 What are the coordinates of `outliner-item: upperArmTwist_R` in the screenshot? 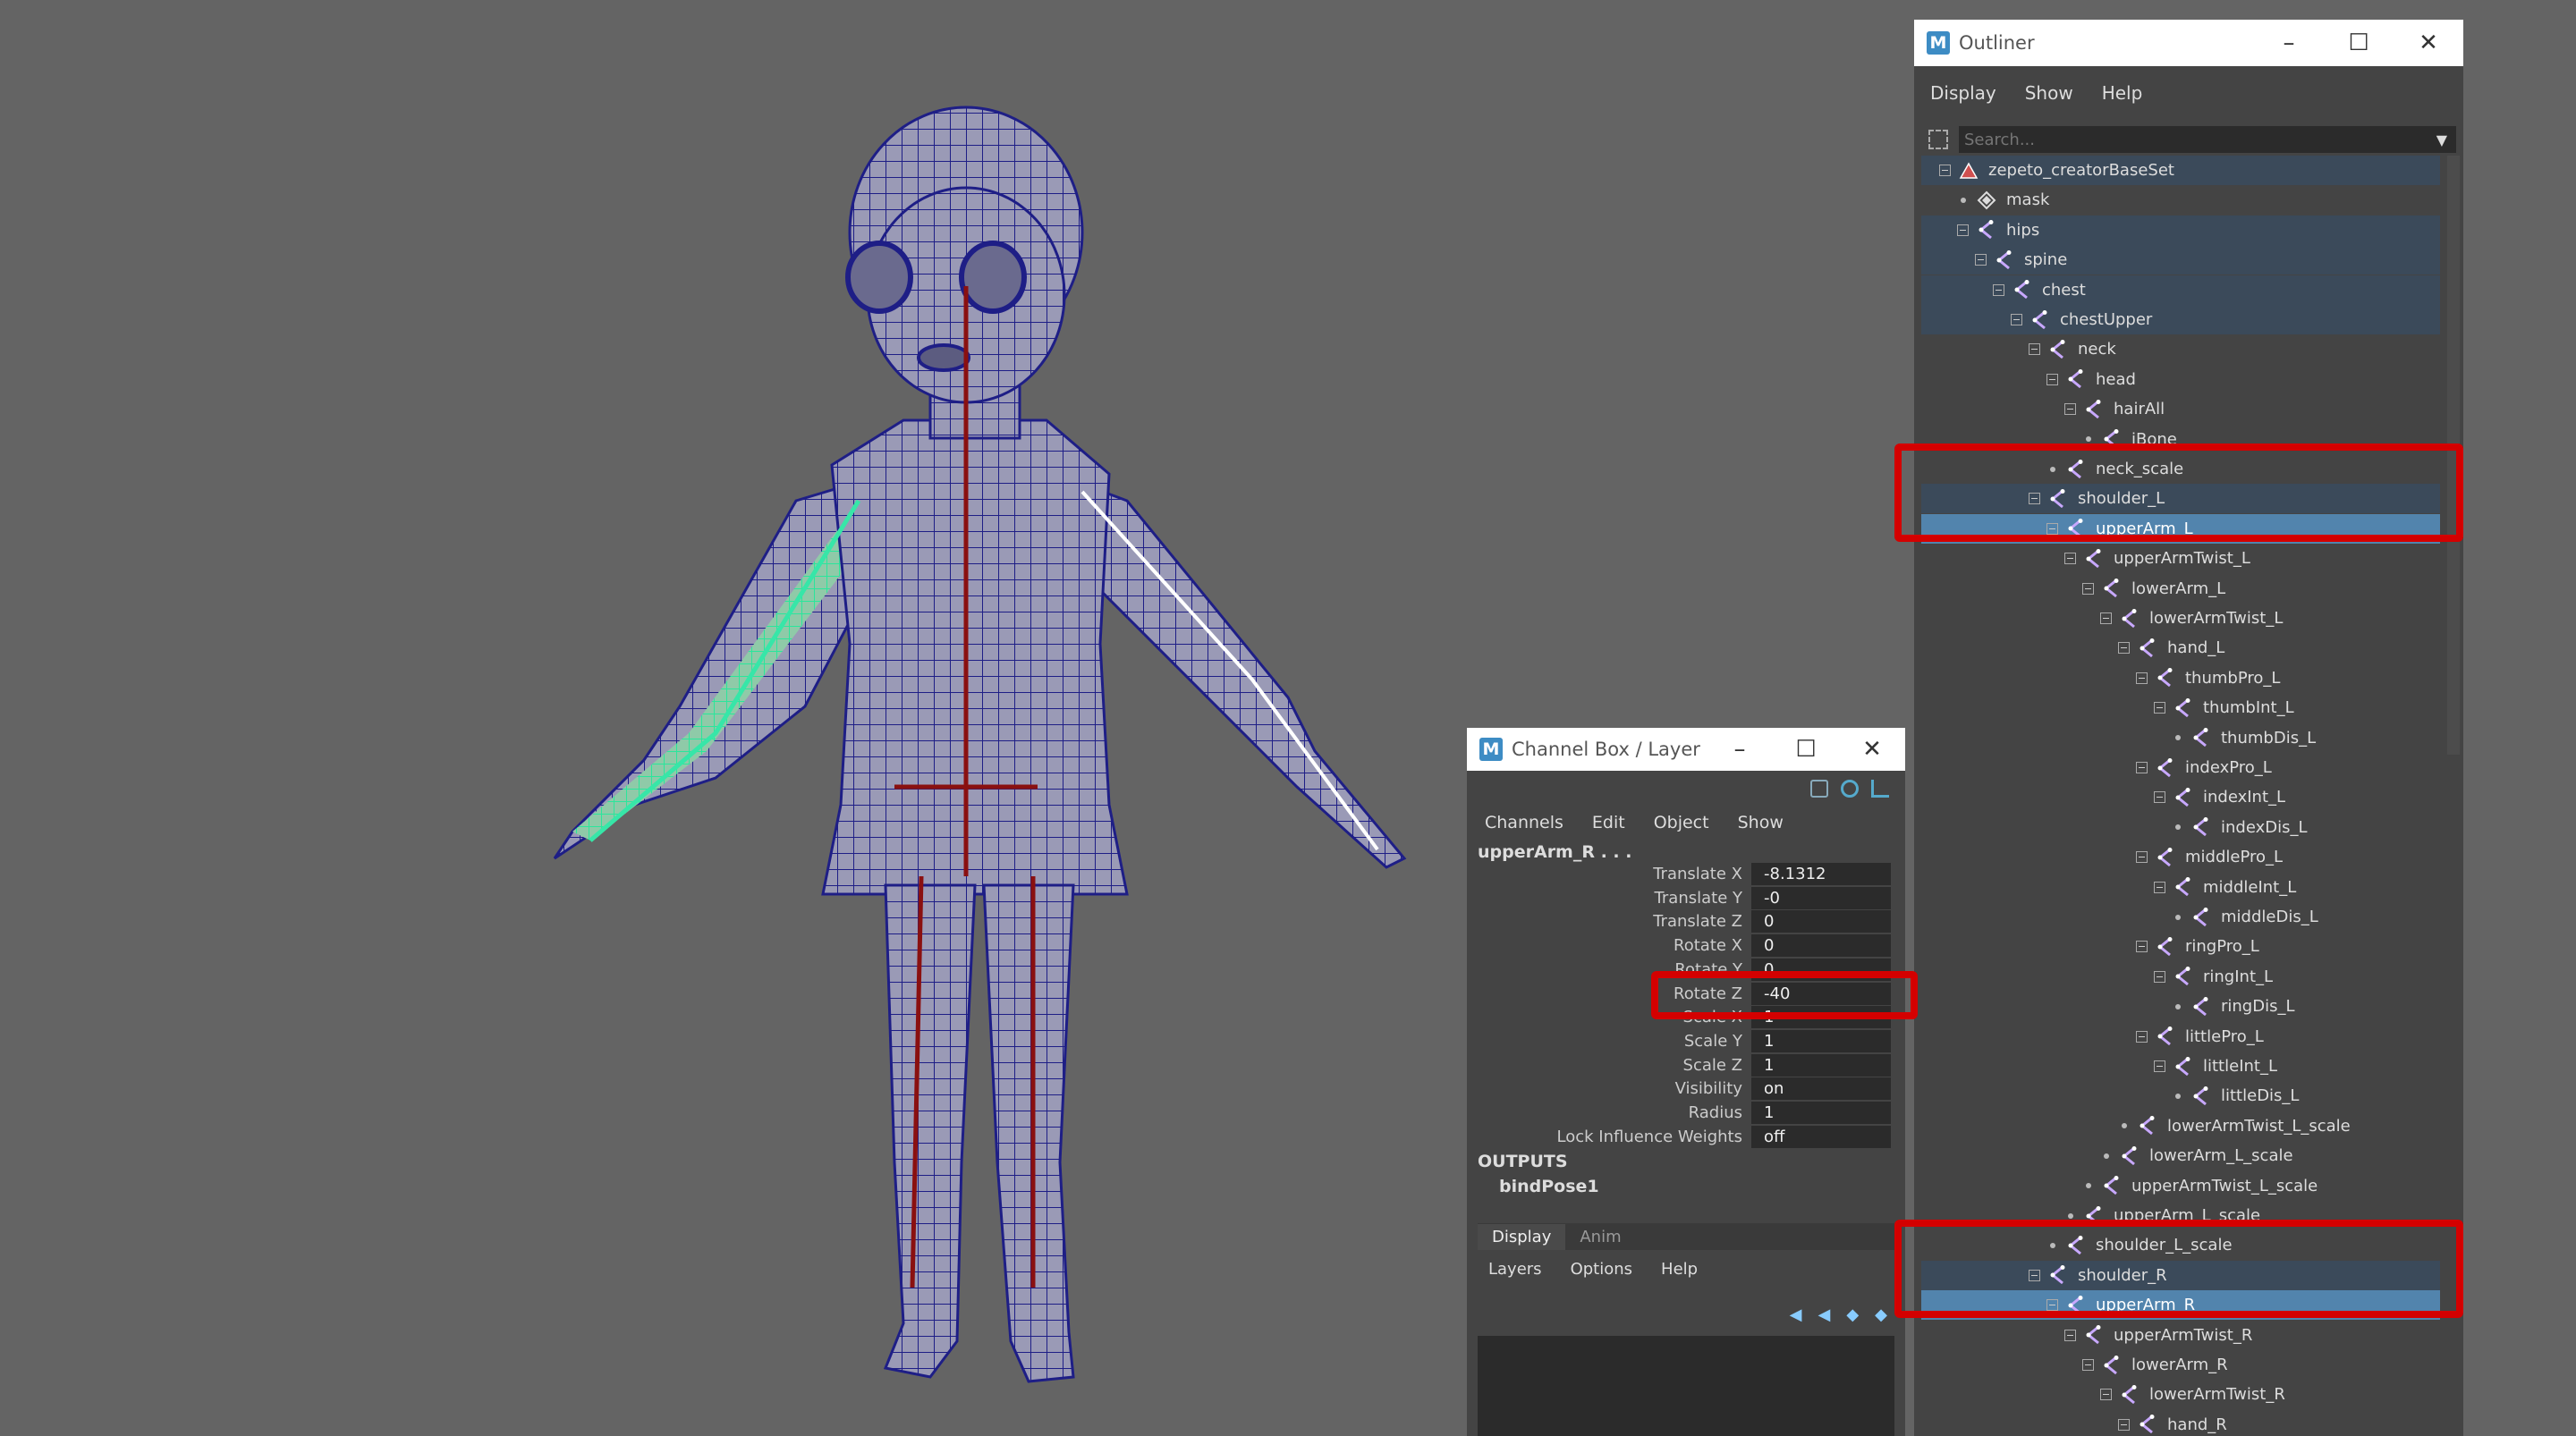 It's located at (2180, 1335).